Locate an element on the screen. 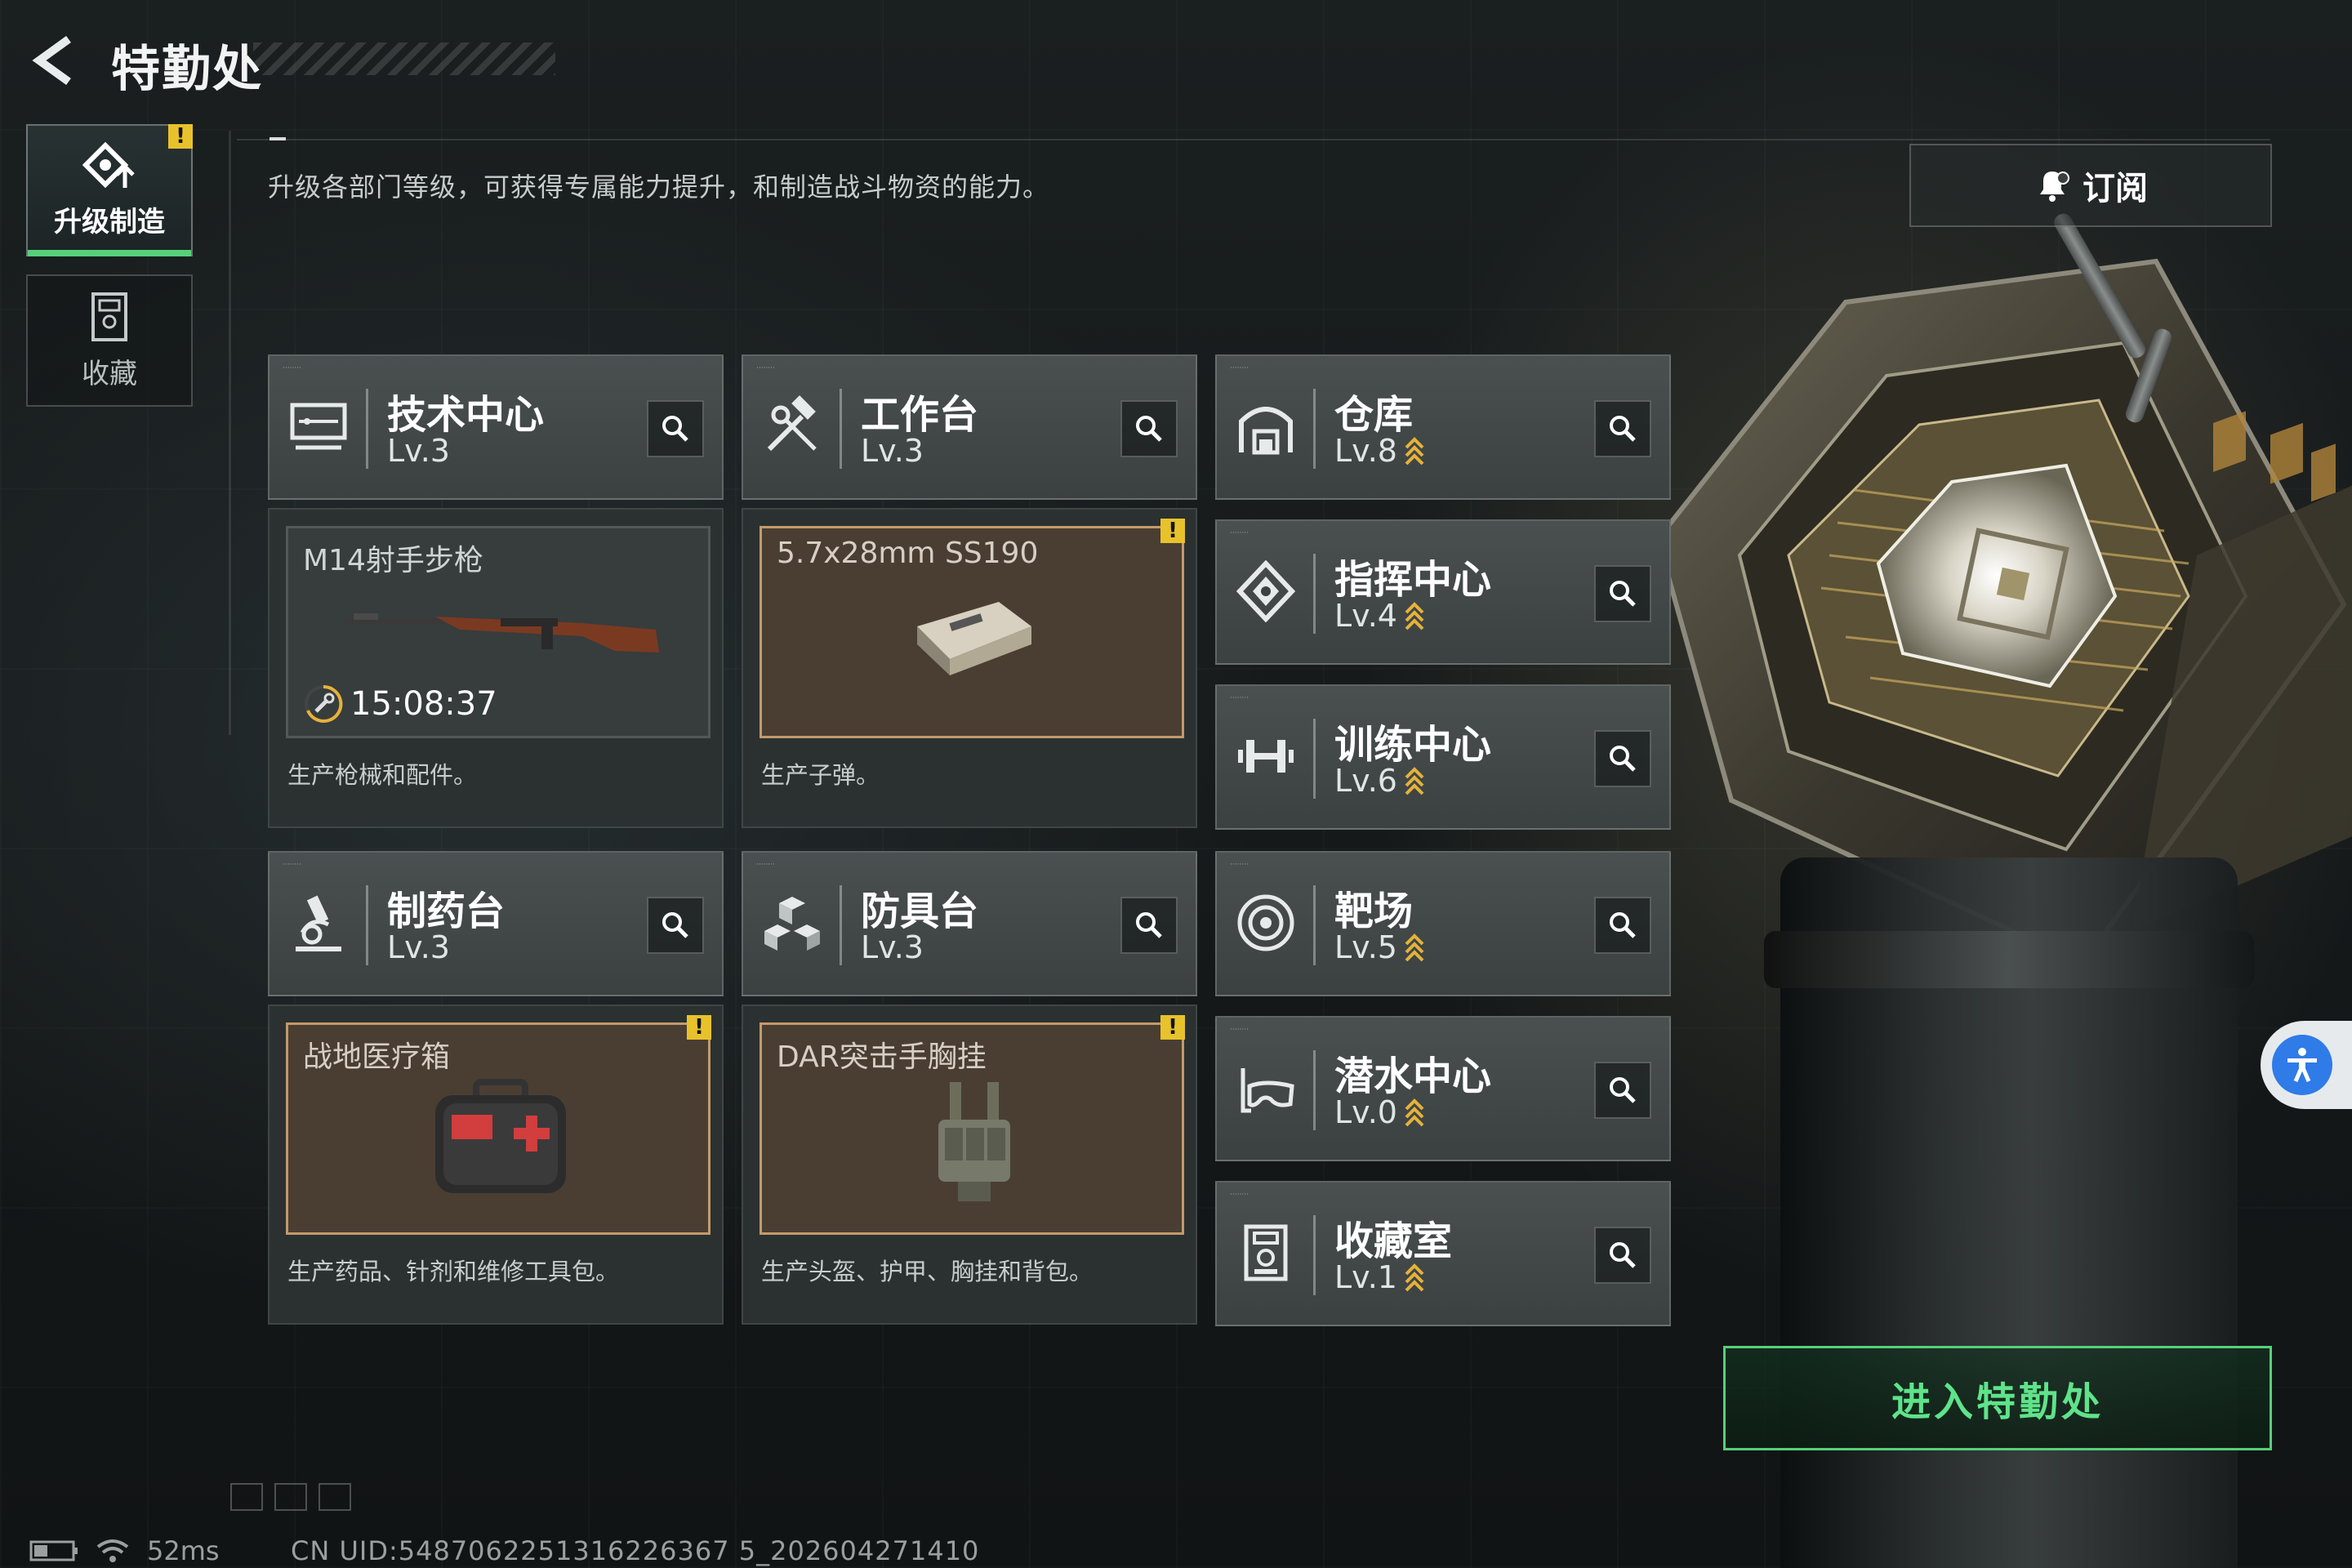 The width and height of the screenshot is (2352, 1568). decorative-marks is located at coordinates (290, 1497).